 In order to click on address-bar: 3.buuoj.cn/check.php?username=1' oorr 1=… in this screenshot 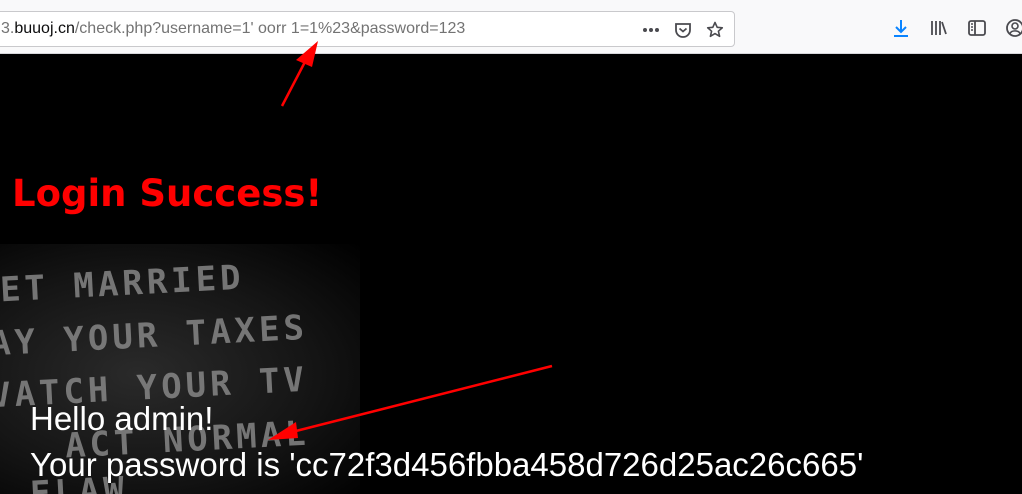, I will do `click(367, 29)`.